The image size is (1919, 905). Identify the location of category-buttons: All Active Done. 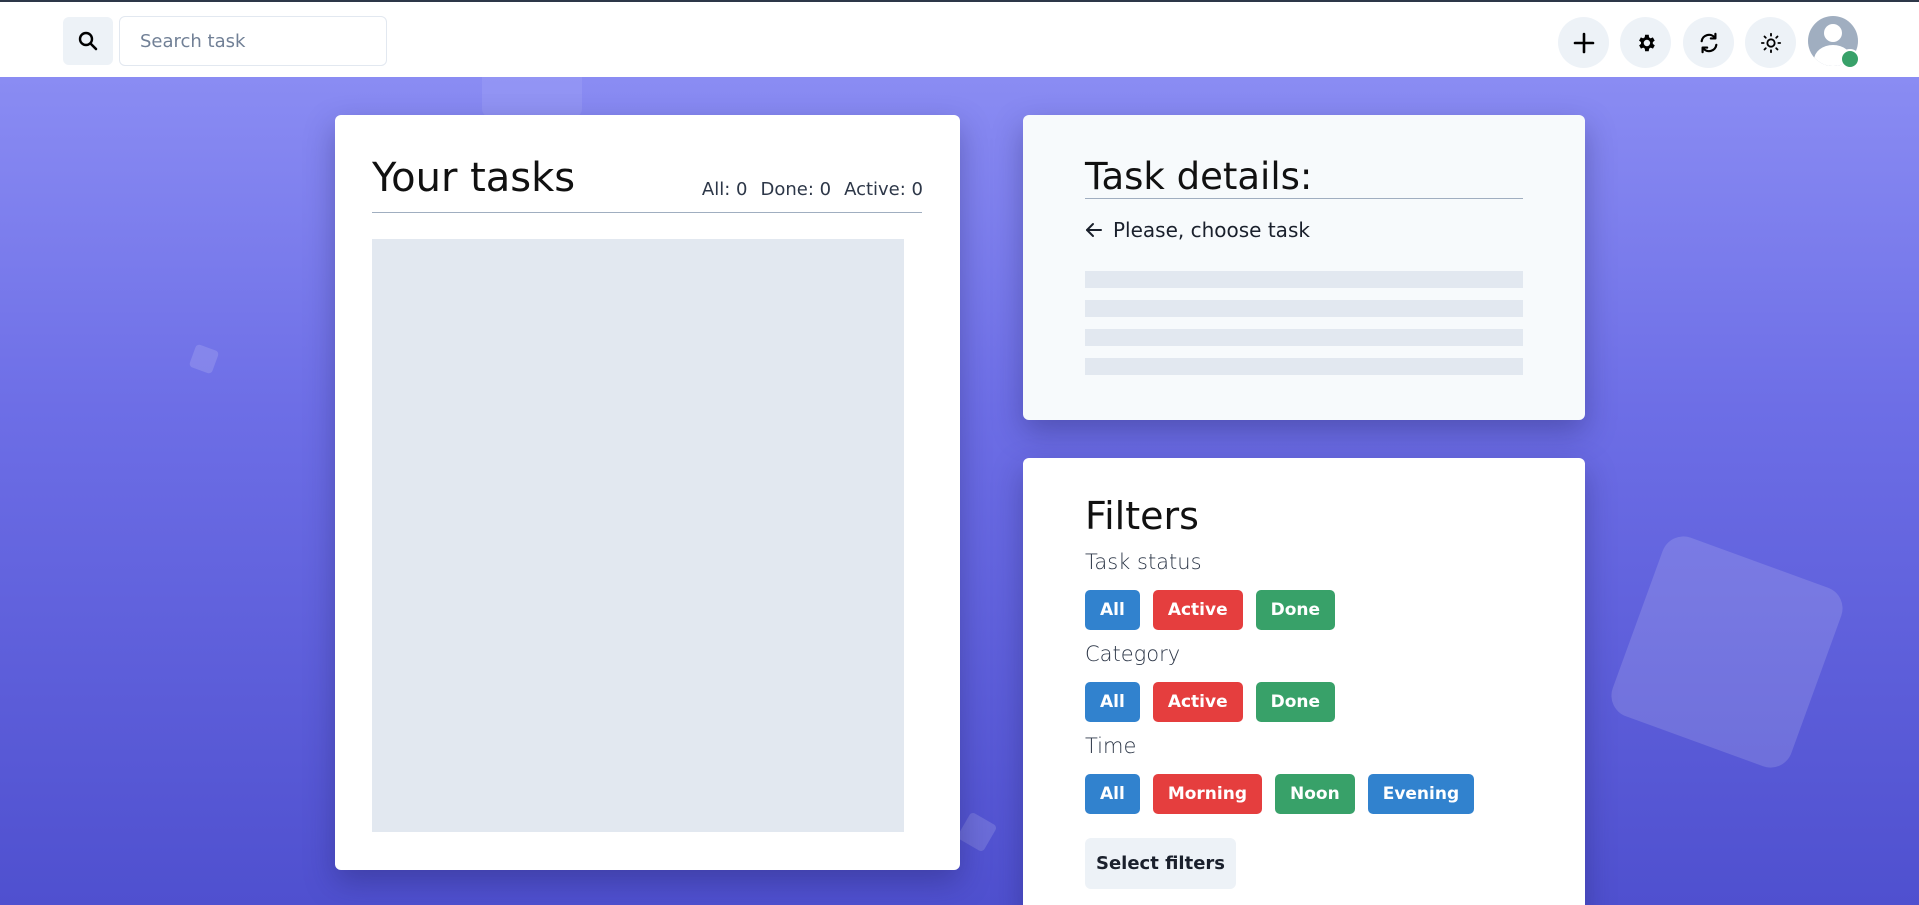
(1210, 702).